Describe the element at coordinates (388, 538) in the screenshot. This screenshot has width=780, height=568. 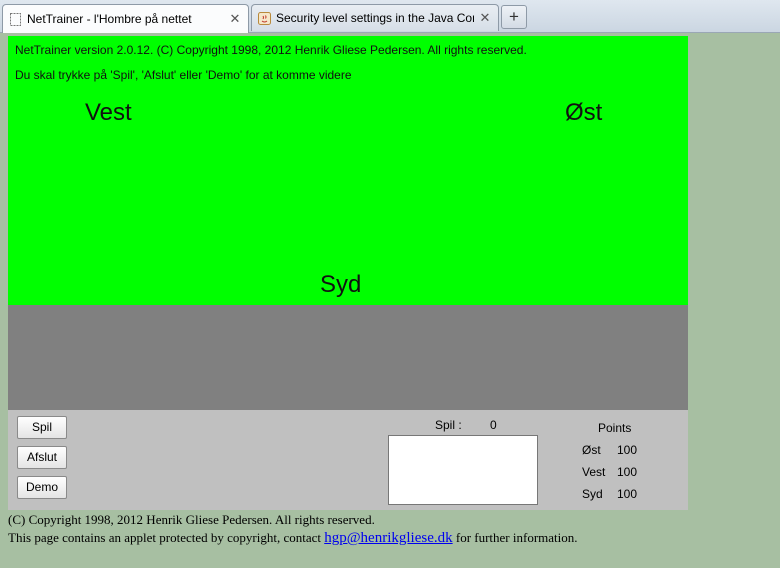
I see `email-link: hgp@henrikgliese.dk` at that location.